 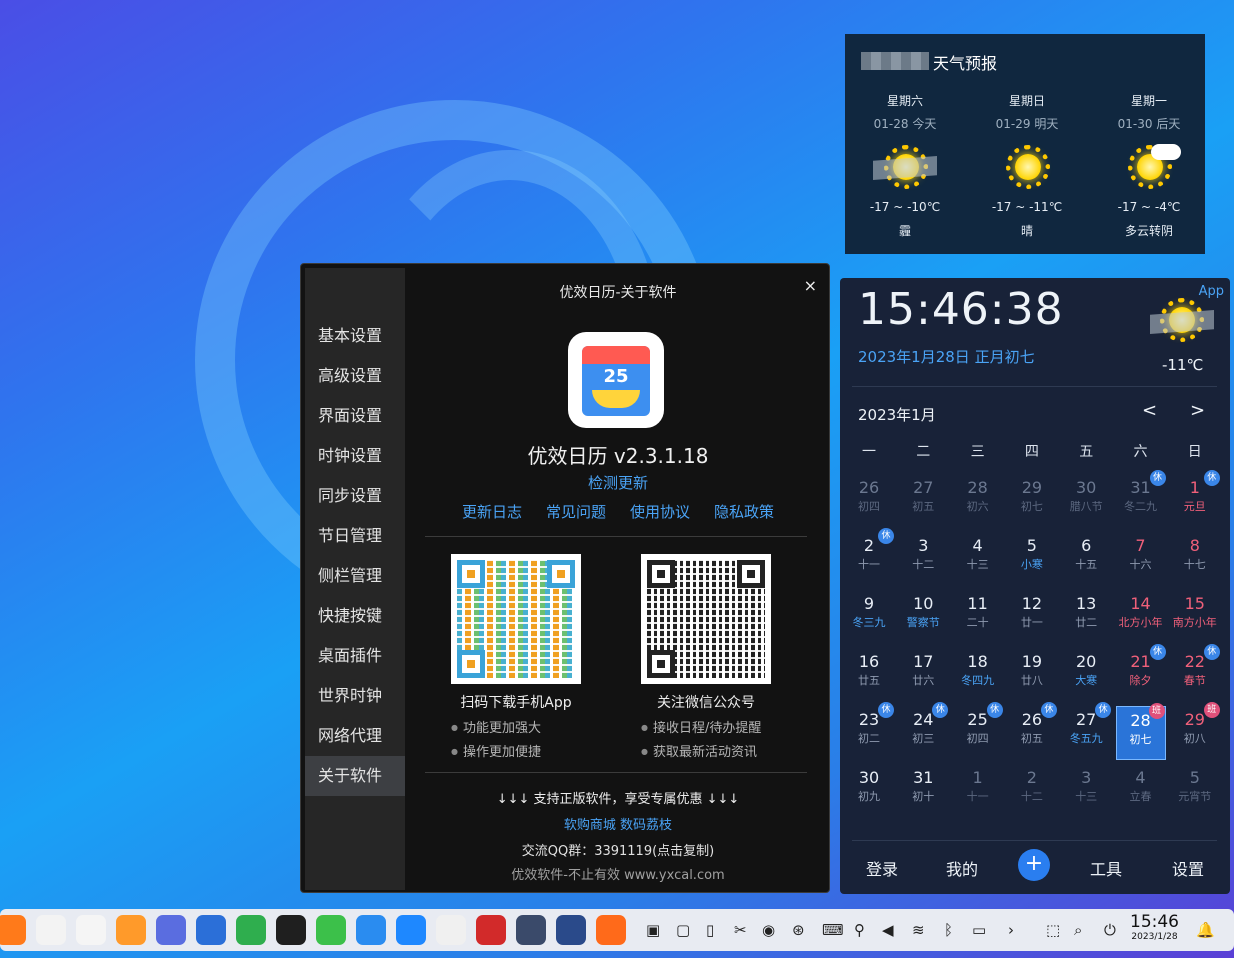 What do you see at coordinates (1110, 930) in the screenshot?
I see `power-icon: ⏻` at bounding box center [1110, 930].